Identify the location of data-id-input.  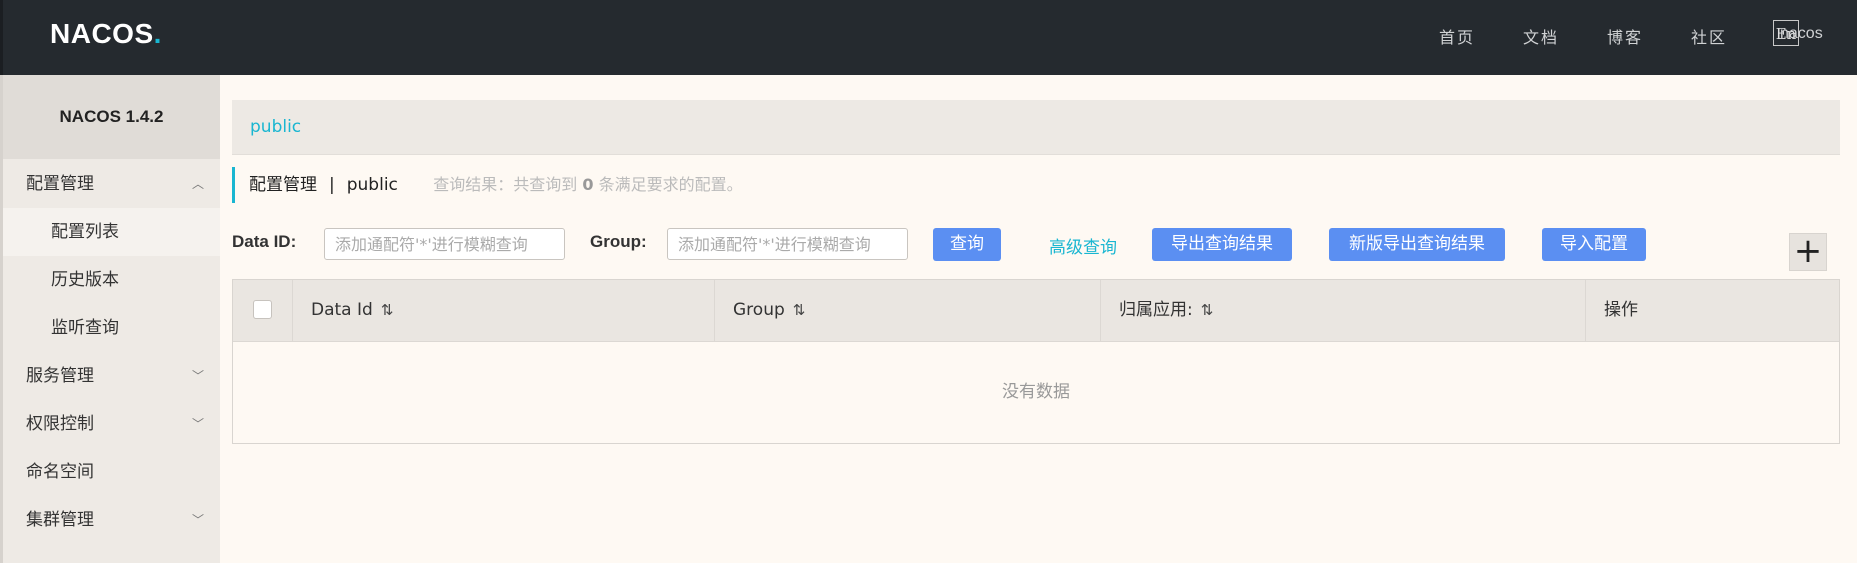
(444, 244).